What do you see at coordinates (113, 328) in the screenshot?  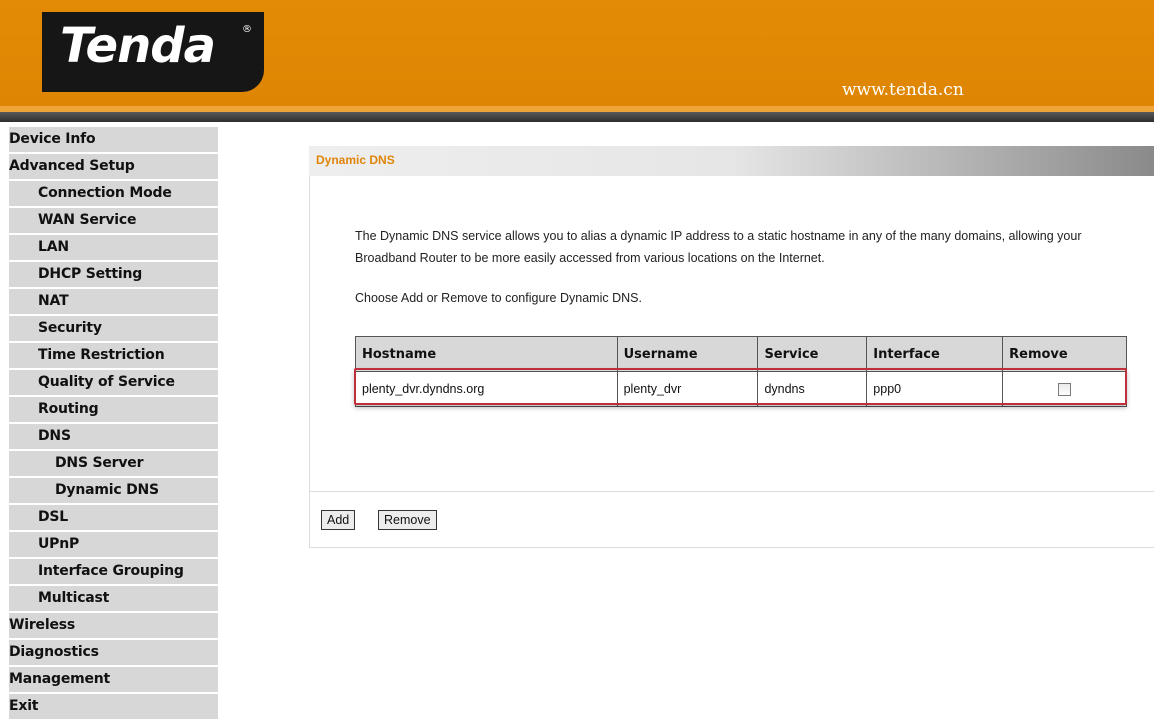 I see `sidebar-item-security: Security` at bounding box center [113, 328].